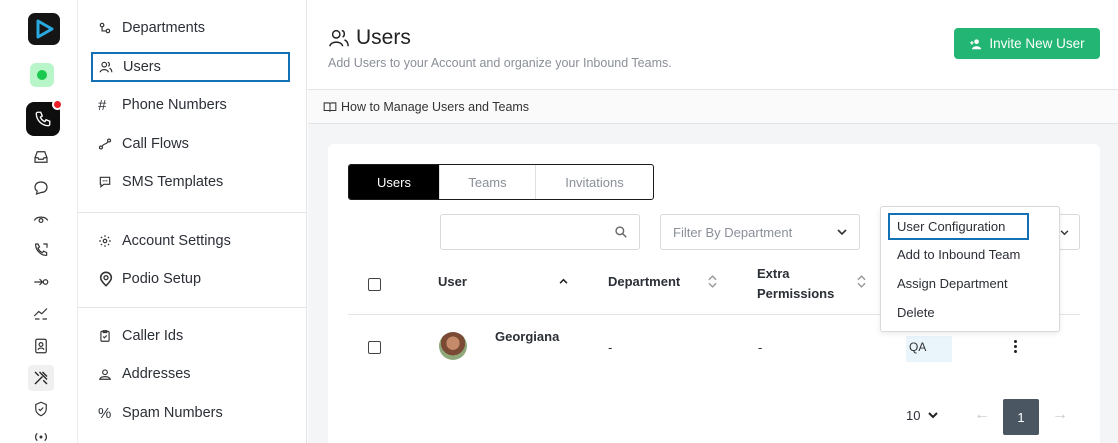 This screenshot has height=443, width=1118. What do you see at coordinates (1016, 347) in the screenshot?
I see `row-actions-icon` at bounding box center [1016, 347].